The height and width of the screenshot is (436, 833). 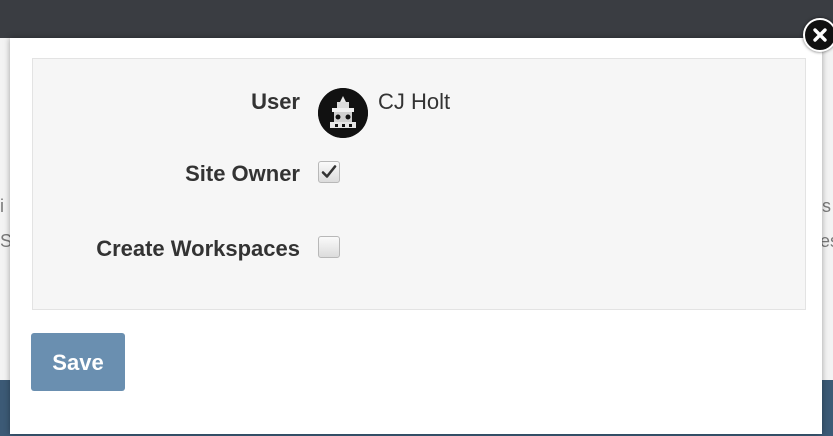 I want to click on create-workspaces-row: Create Workspaces, so click(x=419, y=249).